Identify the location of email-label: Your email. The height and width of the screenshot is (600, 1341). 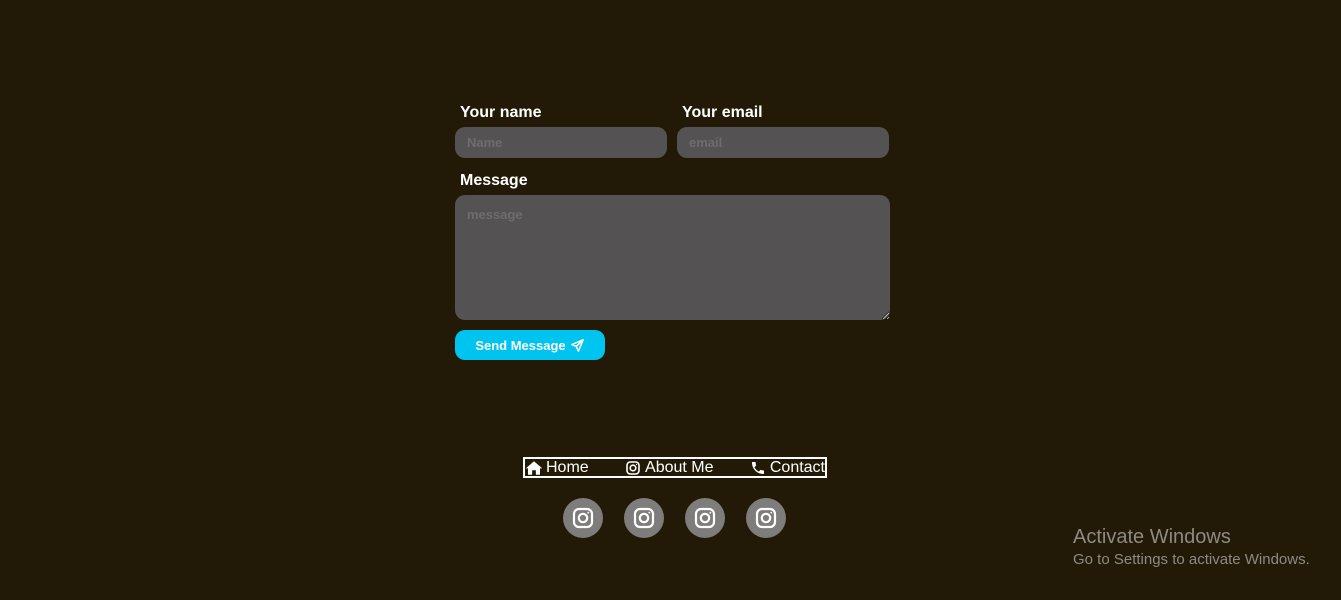
(722, 112).